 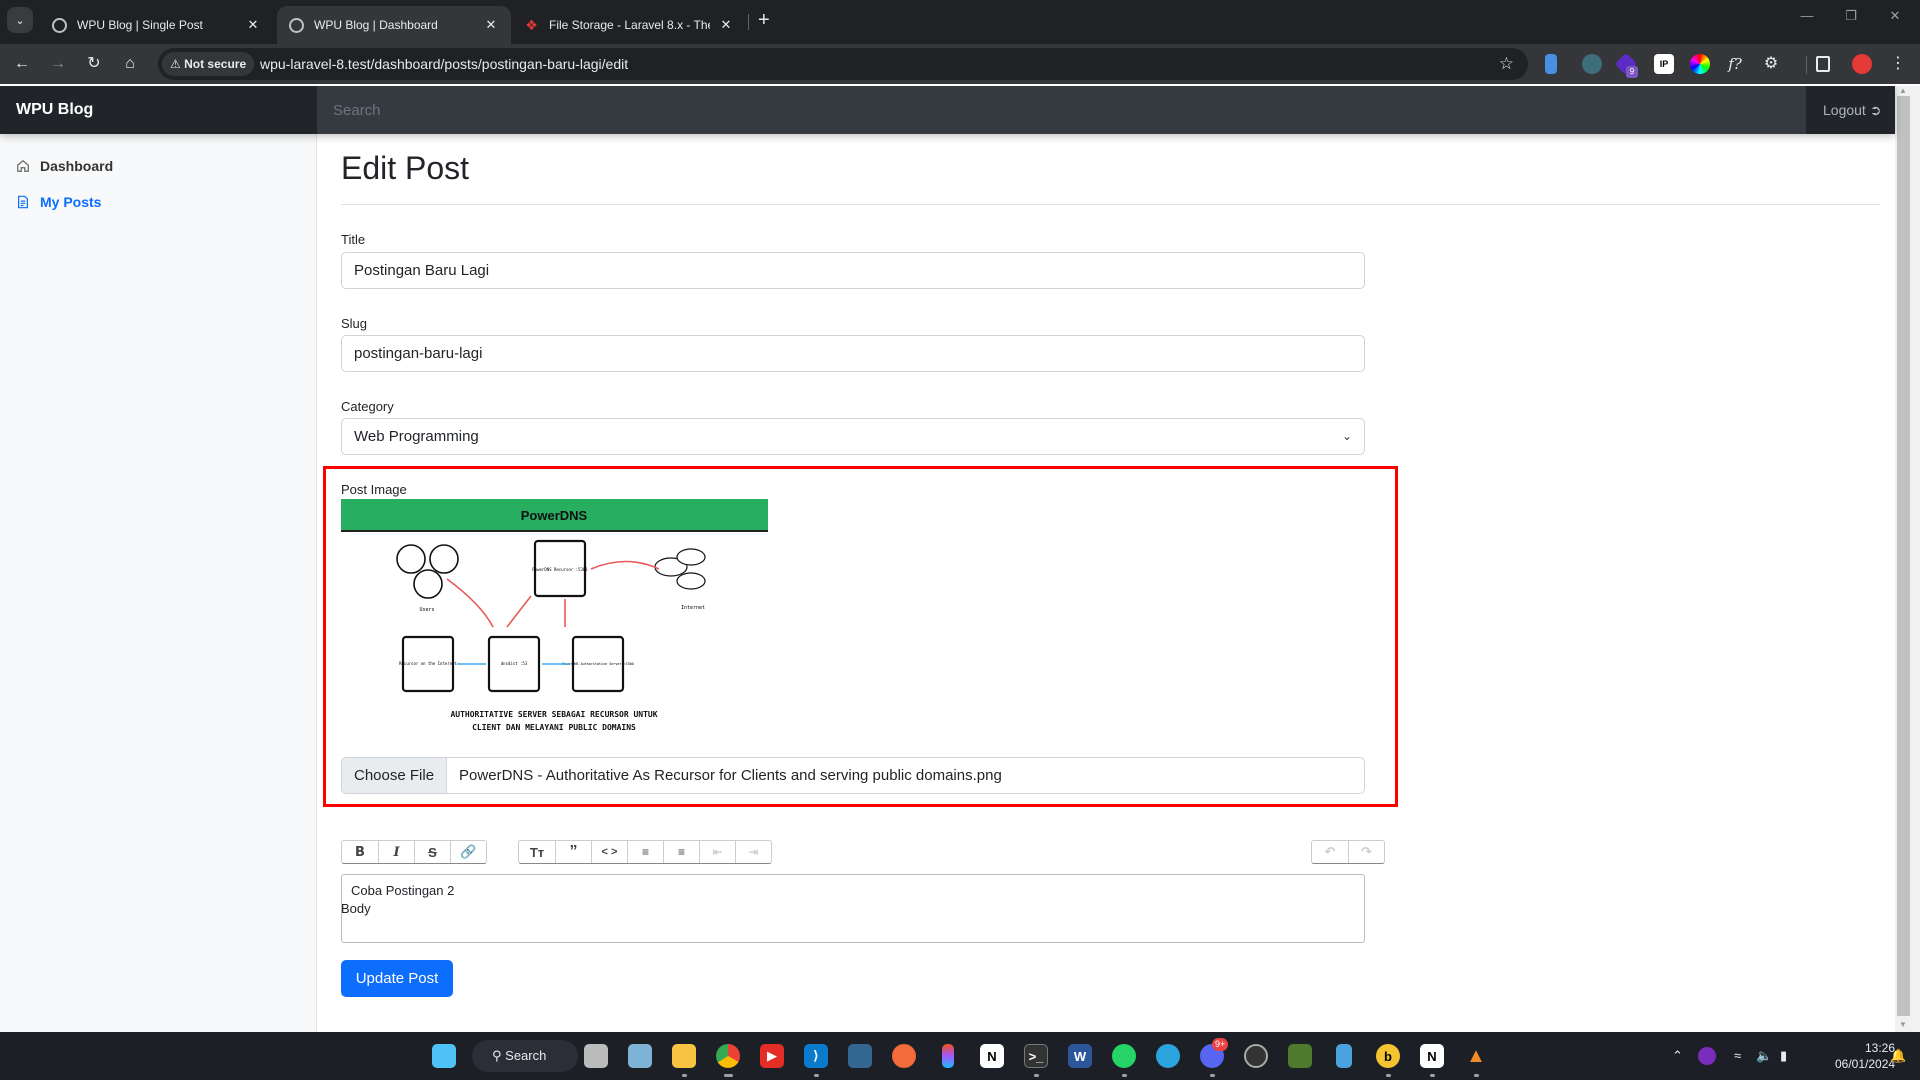 I want to click on extension-icon-ip: IP, so click(x=1664, y=64).